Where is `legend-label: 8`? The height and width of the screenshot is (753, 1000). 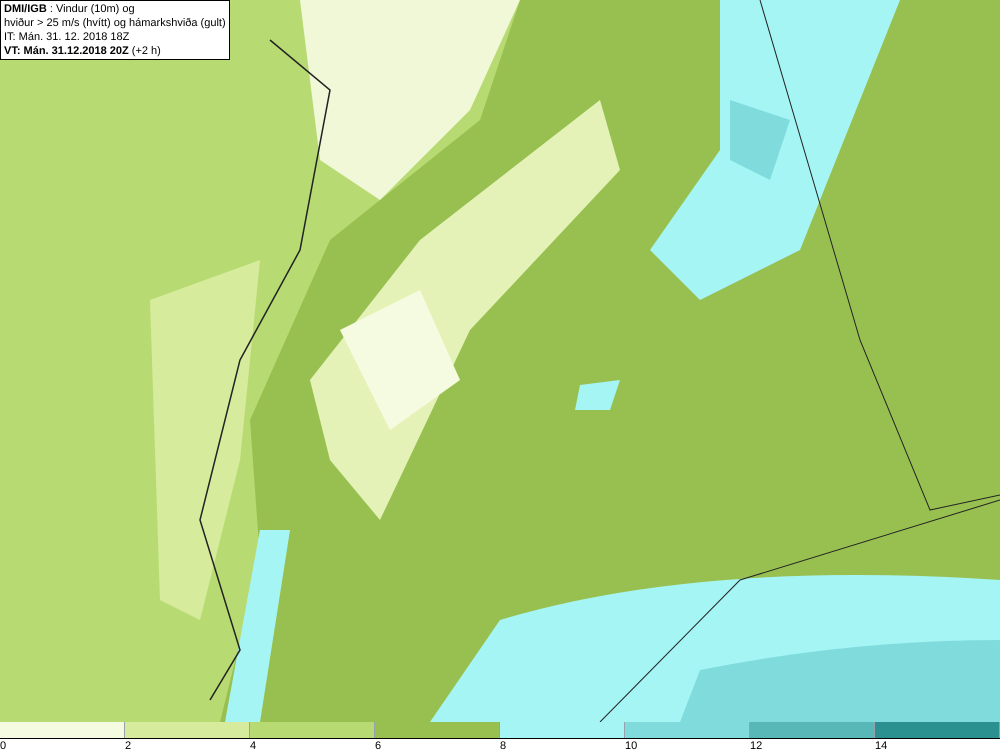
legend-label: 8 is located at coordinates (503, 746).